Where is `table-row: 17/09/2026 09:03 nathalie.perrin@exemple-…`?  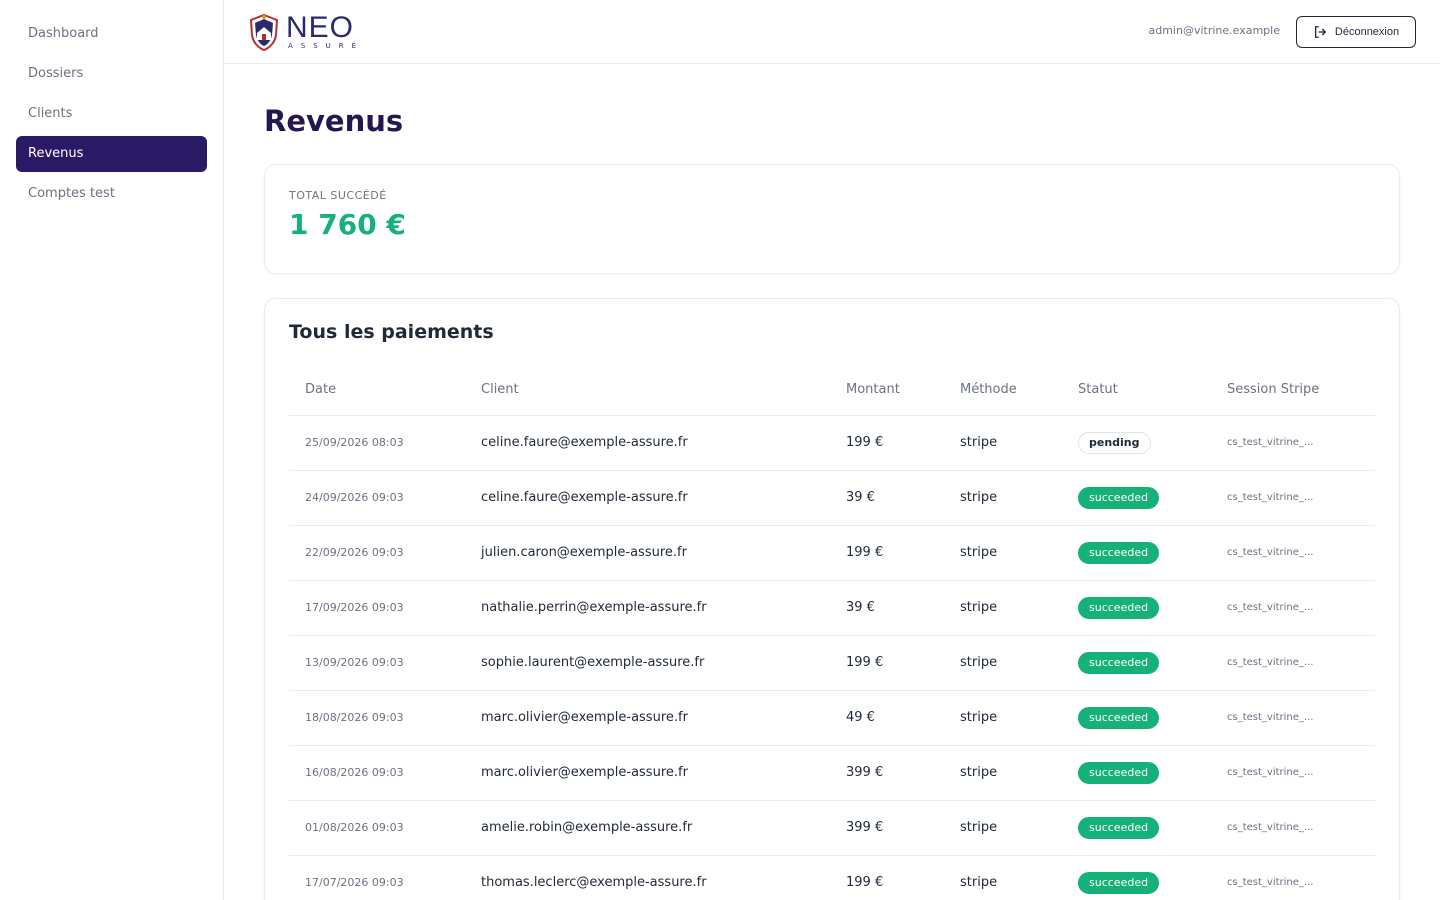 table-row: 17/09/2026 09:03 nathalie.perrin@exemple-… is located at coordinates (832, 608).